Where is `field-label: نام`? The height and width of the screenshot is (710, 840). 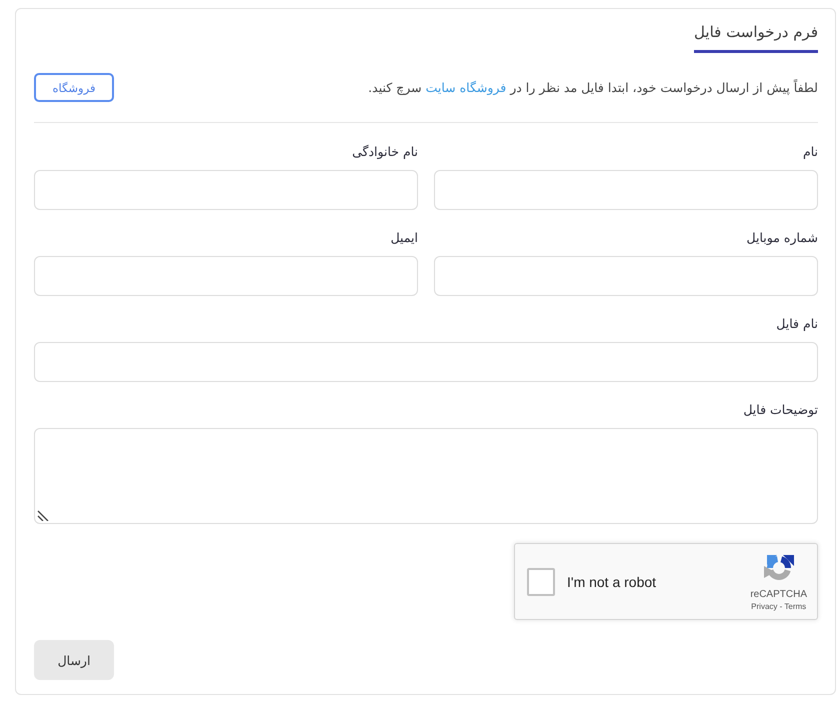 field-label: نام is located at coordinates (810, 152).